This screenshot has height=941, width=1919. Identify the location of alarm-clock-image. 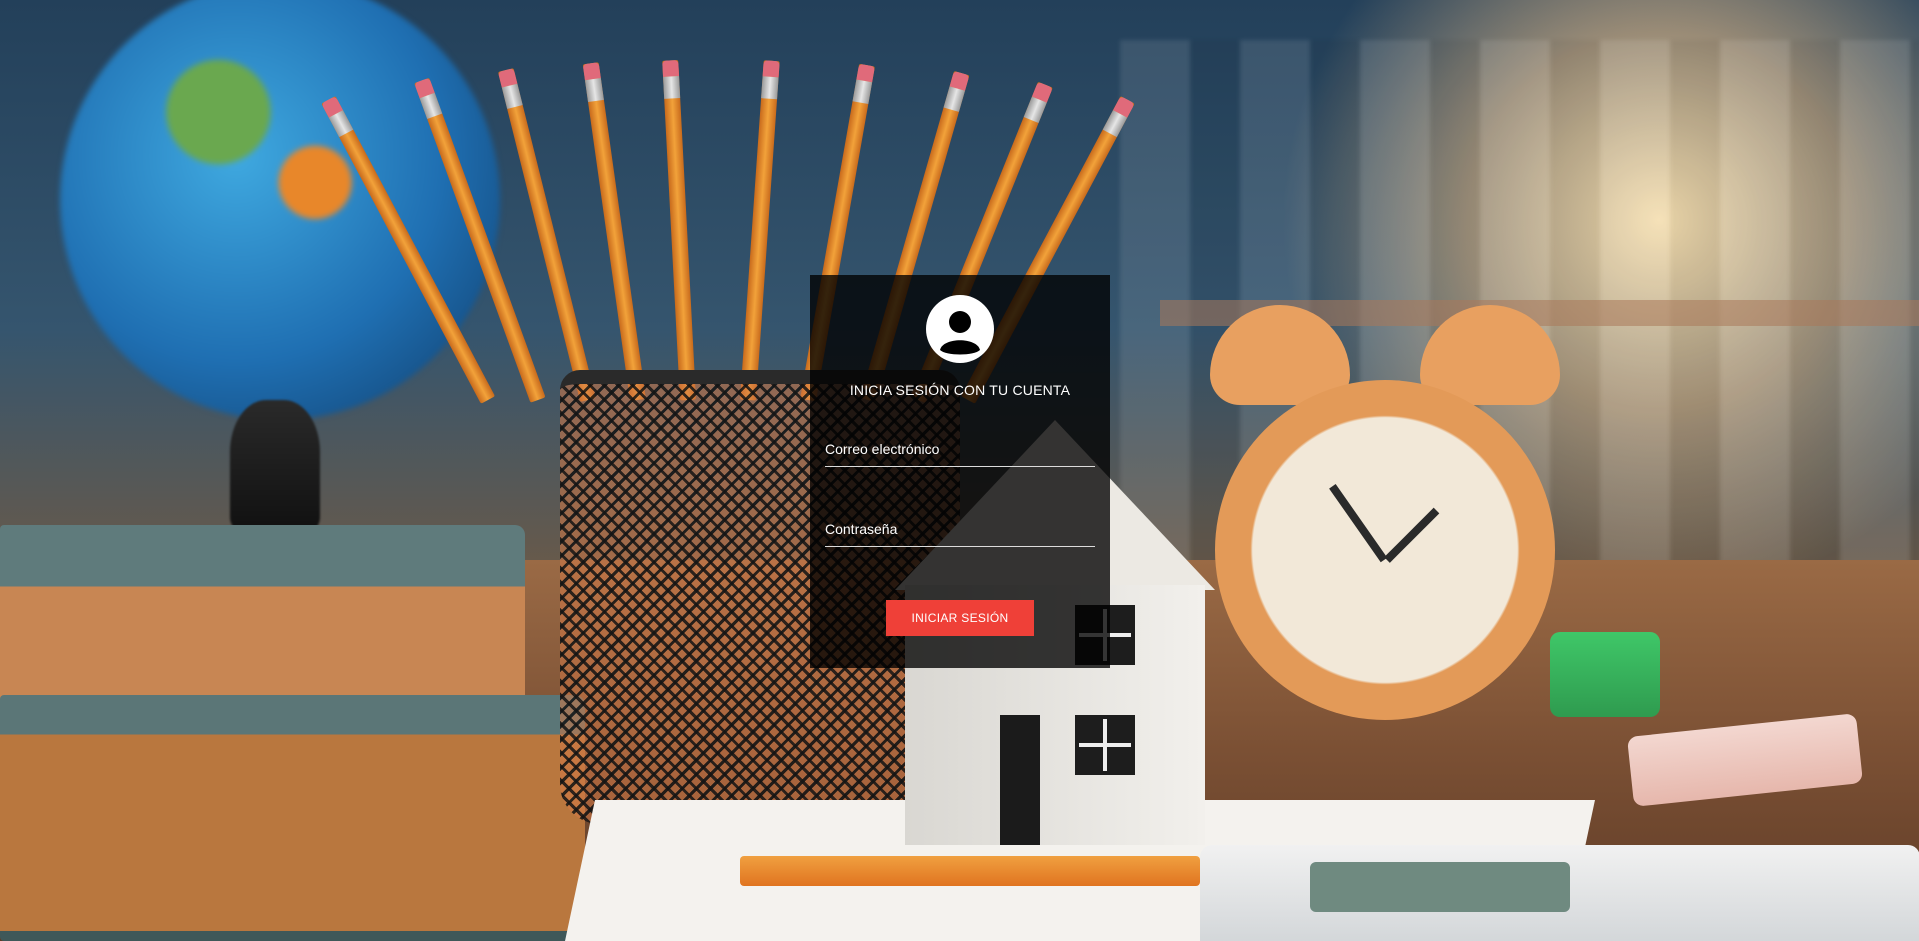
(1385, 550).